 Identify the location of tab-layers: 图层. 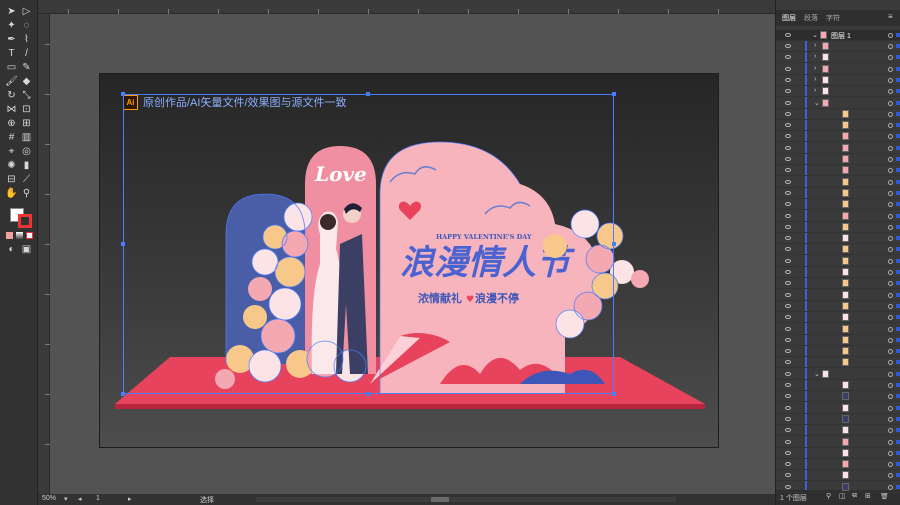
(789, 18).